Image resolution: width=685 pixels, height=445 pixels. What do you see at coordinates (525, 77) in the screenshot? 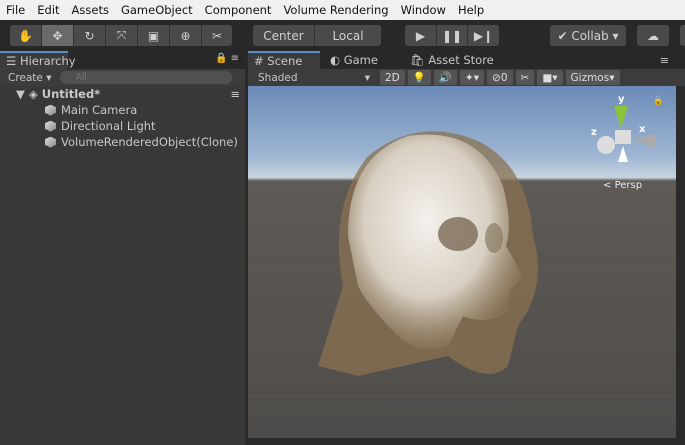
I see `tools-icon: ✂` at bounding box center [525, 77].